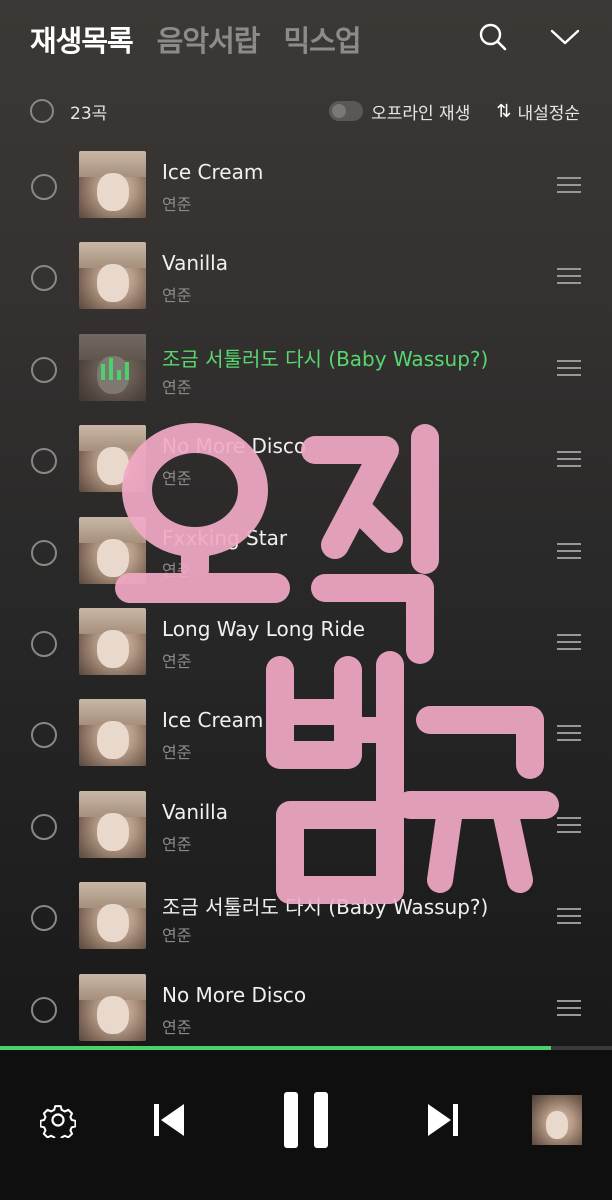 This screenshot has width=612, height=1200. I want to click on song-row: 조금 서툴러도 다시 (Baby Wassup?) 연준, so click(306, 917).